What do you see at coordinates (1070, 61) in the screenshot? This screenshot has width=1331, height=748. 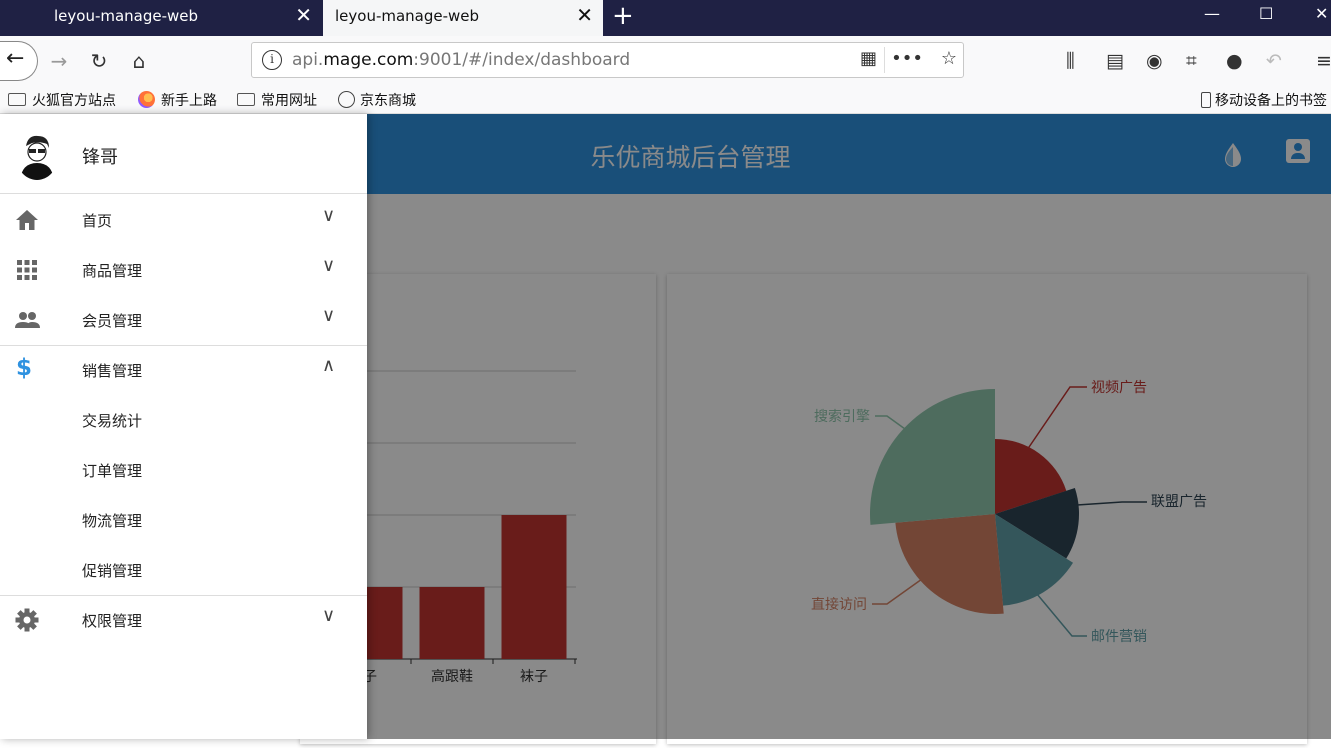 I see `library-icon: ⫼` at bounding box center [1070, 61].